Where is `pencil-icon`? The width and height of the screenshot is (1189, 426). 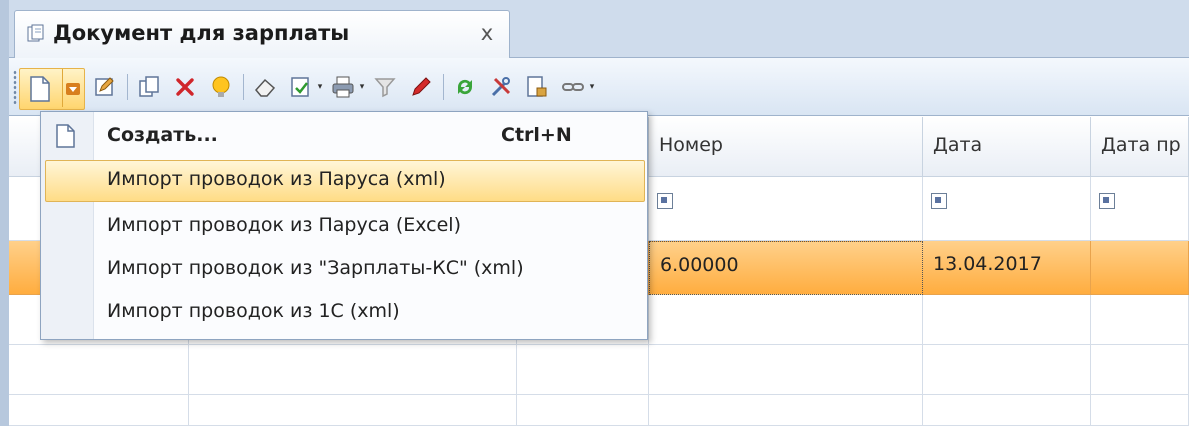
pencil-icon is located at coordinates (421, 87).